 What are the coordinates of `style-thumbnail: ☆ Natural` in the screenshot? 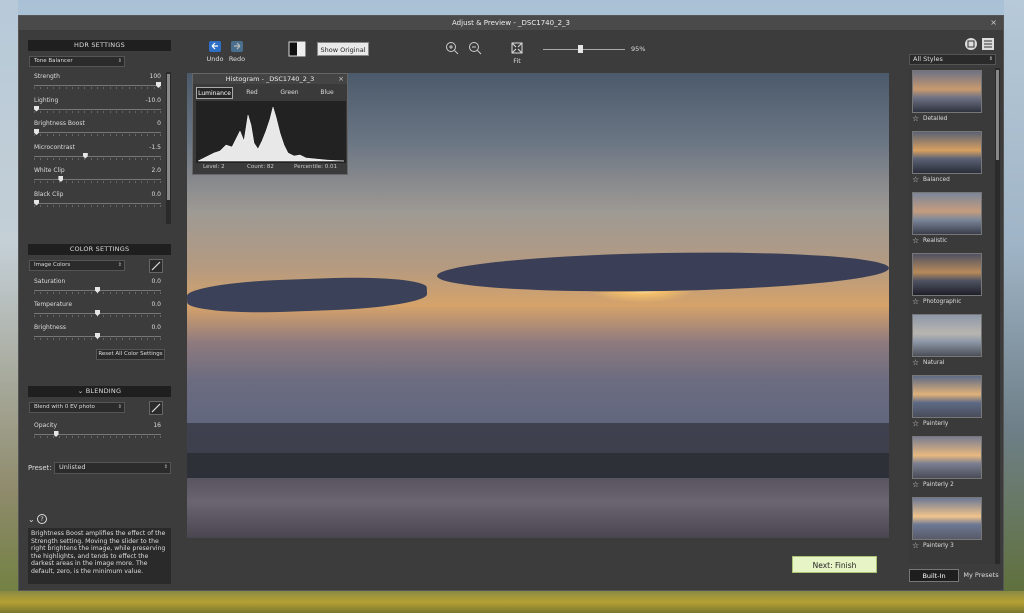 It's located at (947, 342).